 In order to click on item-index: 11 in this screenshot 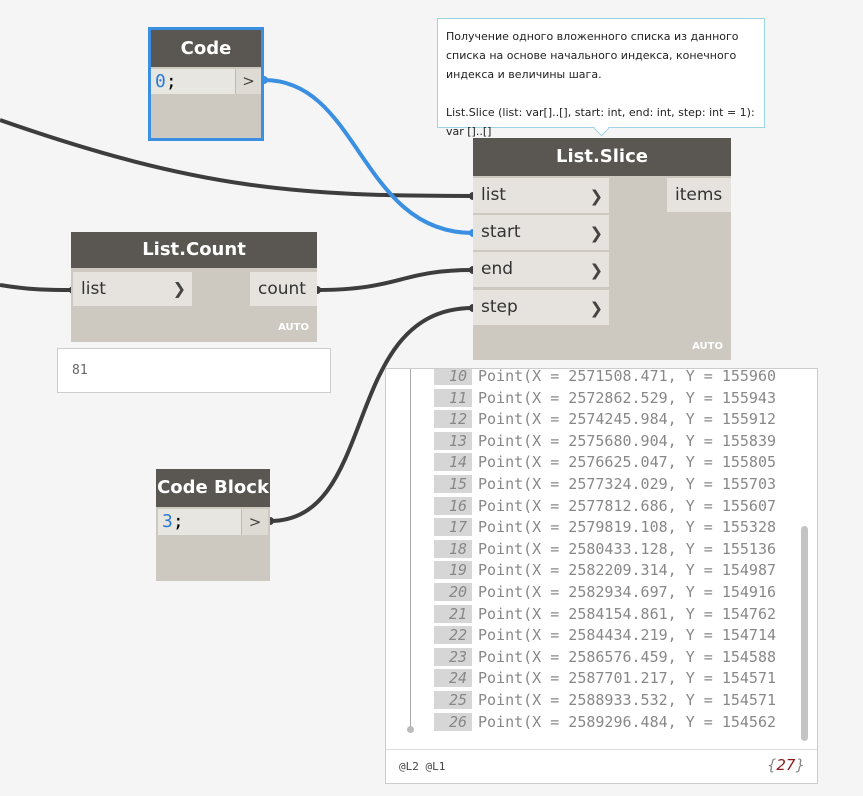, I will do `click(453, 397)`.